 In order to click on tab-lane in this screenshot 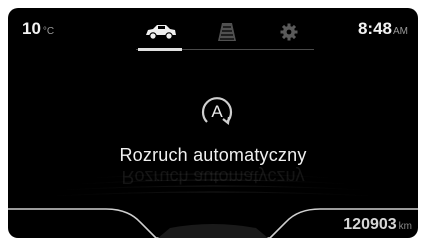, I will do `click(227, 32)`.